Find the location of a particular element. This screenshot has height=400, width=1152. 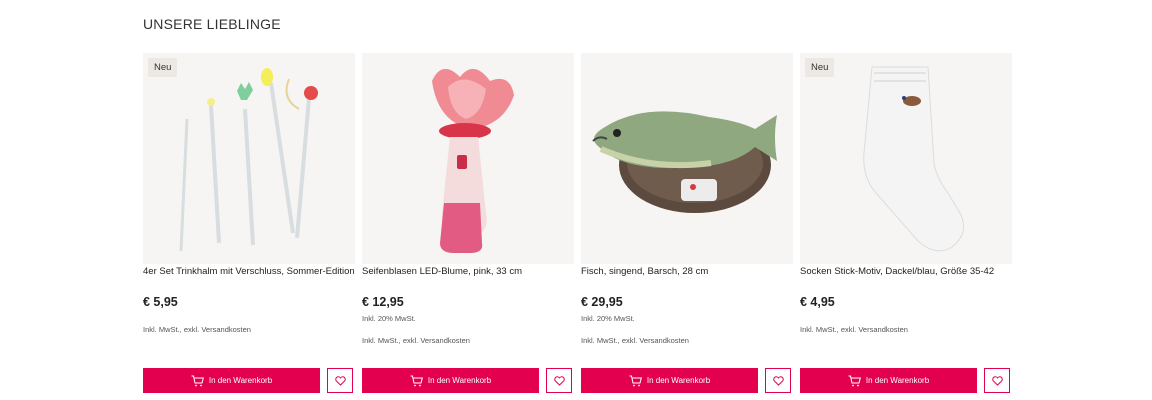

product-price: € 5,95 is located at coordinates (160, 302).